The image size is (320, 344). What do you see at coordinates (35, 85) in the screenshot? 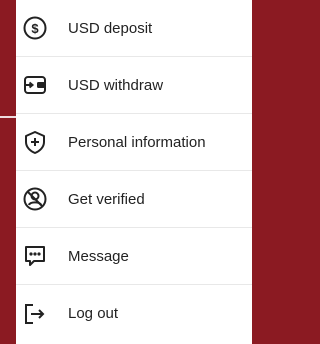
I see `wallet-withdraw-icon` at bounding box center [35, 85].